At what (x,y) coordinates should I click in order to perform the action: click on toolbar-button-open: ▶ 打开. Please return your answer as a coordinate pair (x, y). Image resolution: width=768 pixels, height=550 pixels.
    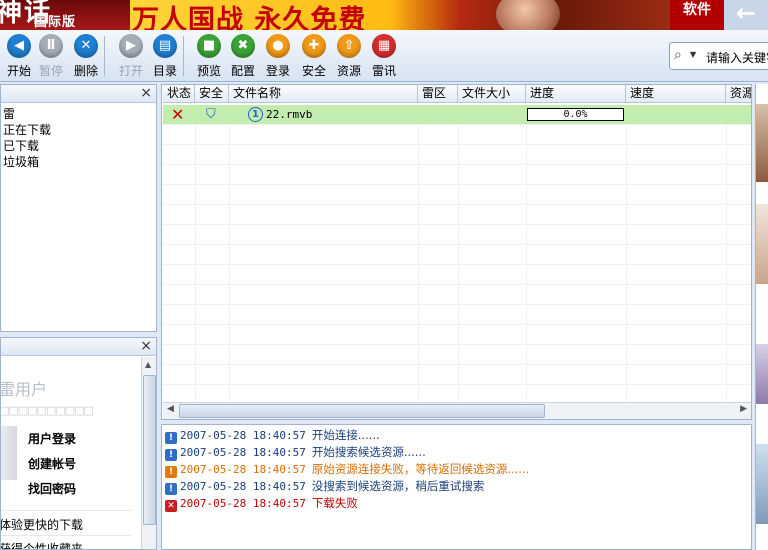
    Looking at the image, I should click on (131, 56).